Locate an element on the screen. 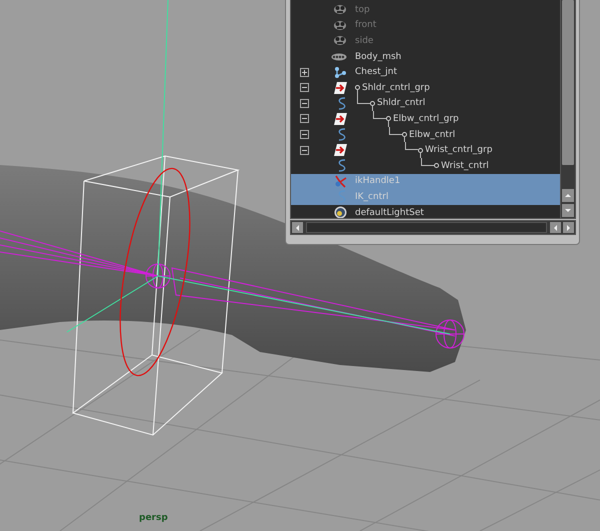 The image size is (600, 531). outliner-row: Elbw_cntrl is located at coordinates (425, 134).